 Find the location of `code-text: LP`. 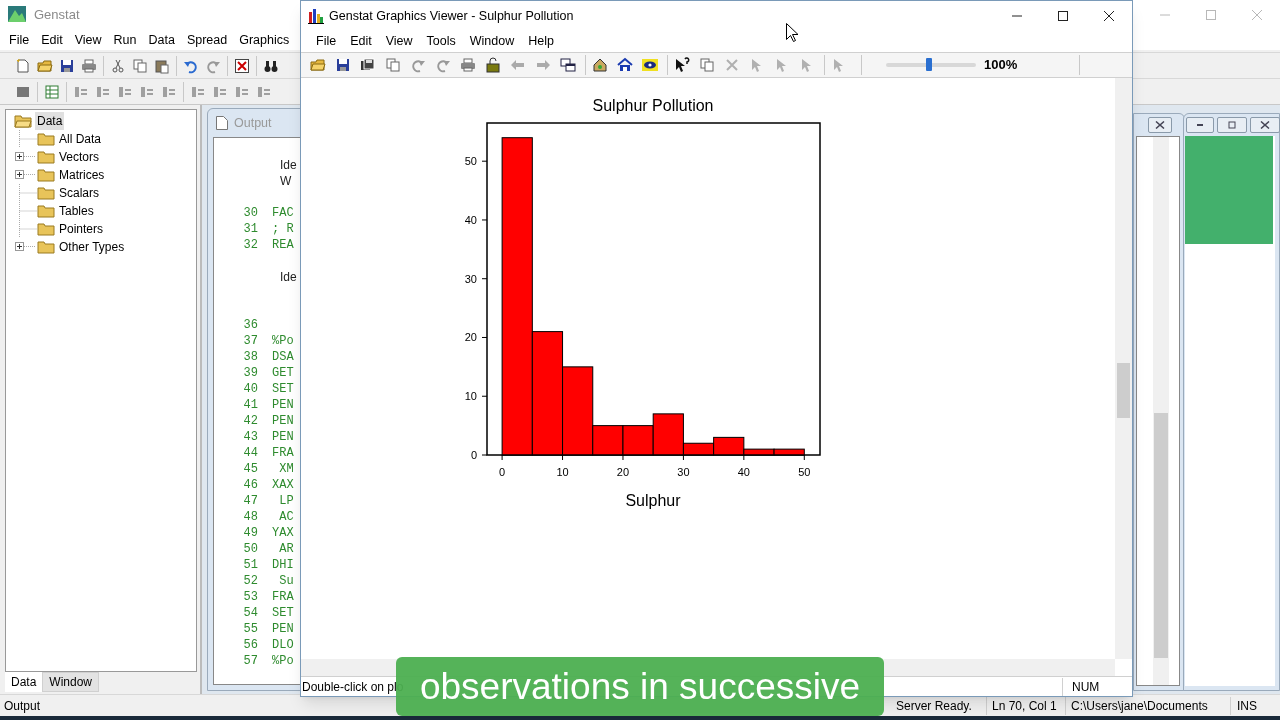

code-text: LP is located at coordinates (286, 501).